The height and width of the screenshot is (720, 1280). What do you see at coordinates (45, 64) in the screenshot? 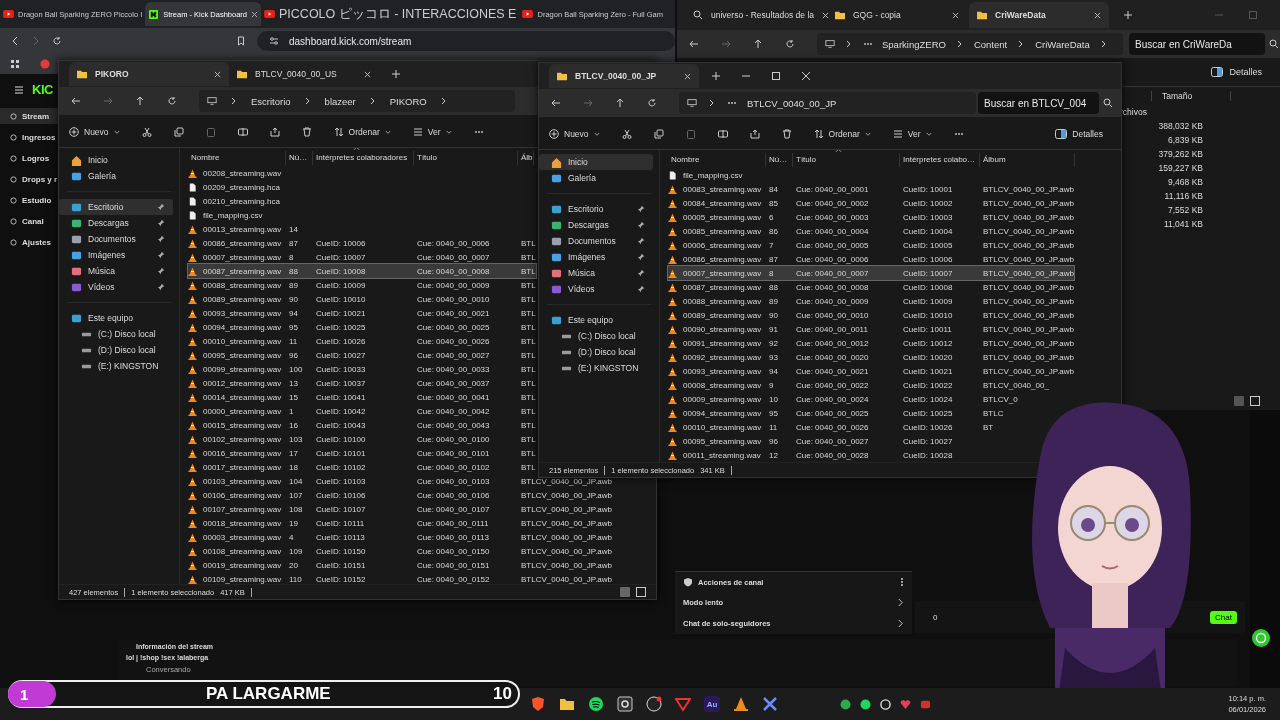
I see `circle-icon` at bounding box center [45, 64].